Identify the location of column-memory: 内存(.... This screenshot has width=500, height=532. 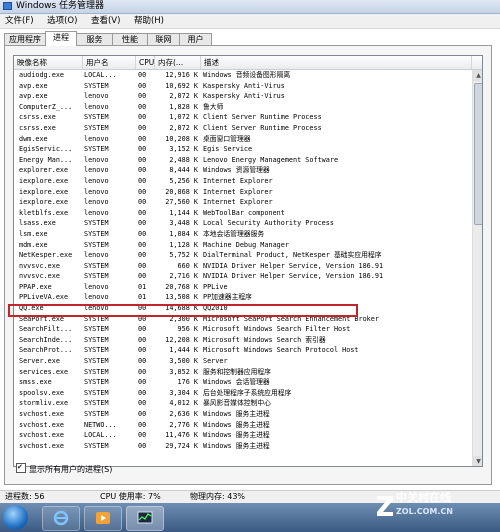
(178, 62).